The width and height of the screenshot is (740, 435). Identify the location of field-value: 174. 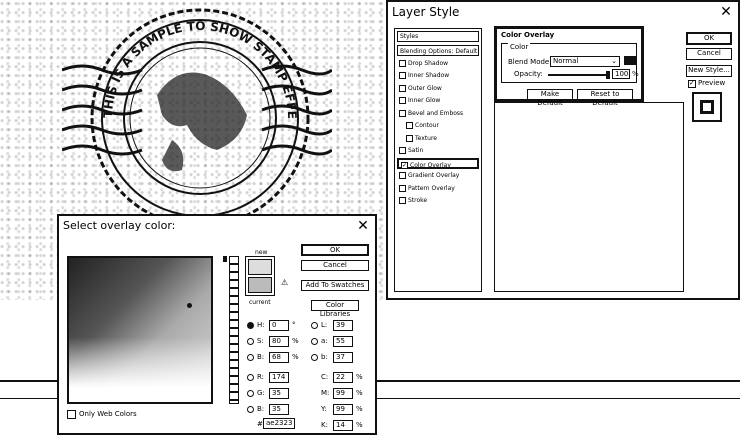
(279, 377).